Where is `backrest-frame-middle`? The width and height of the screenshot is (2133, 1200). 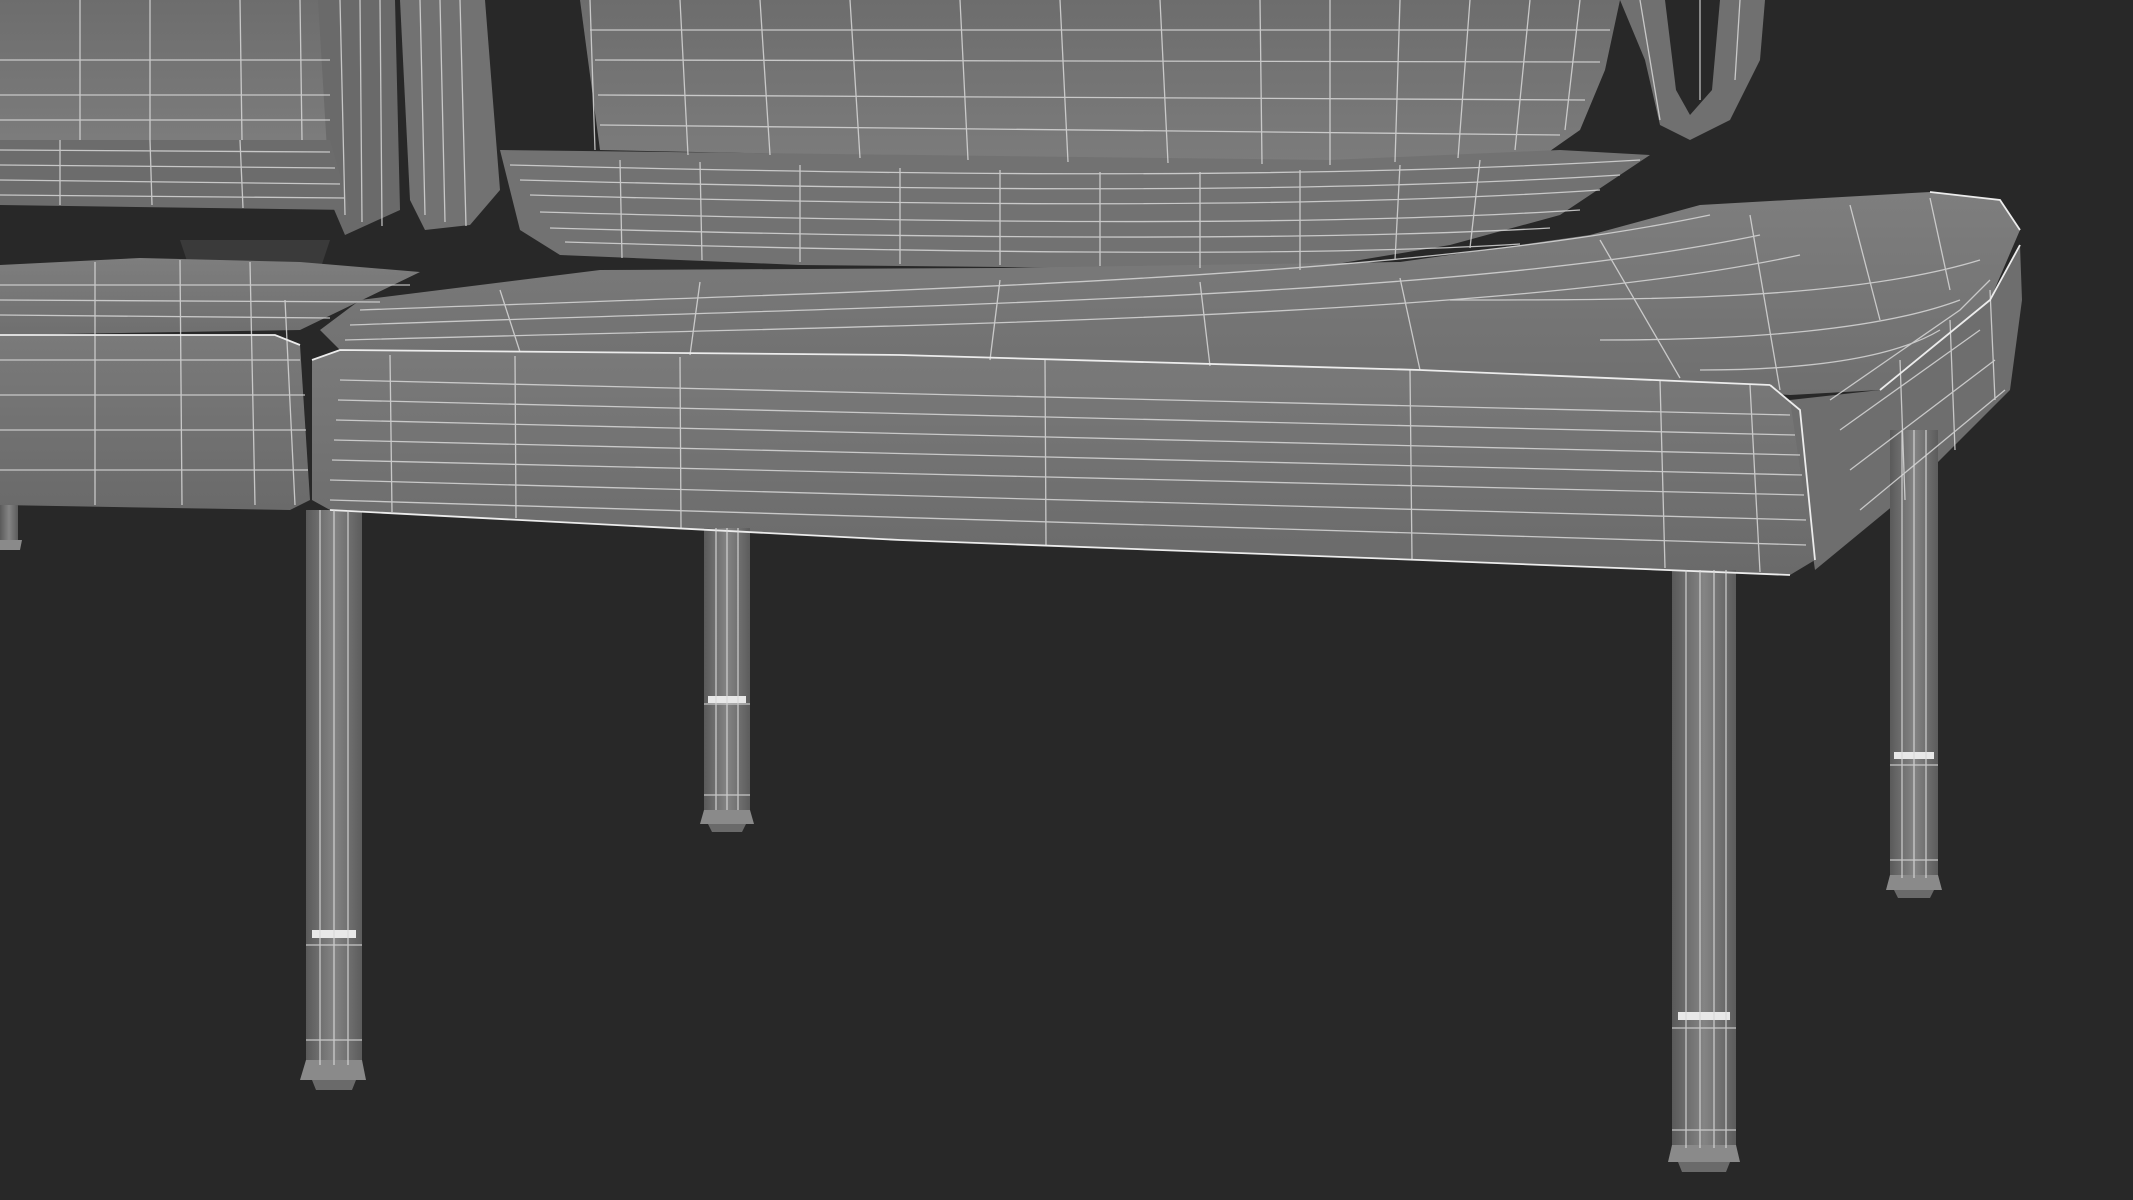 backrest-frame-middle is located at coordinates (450, 115).